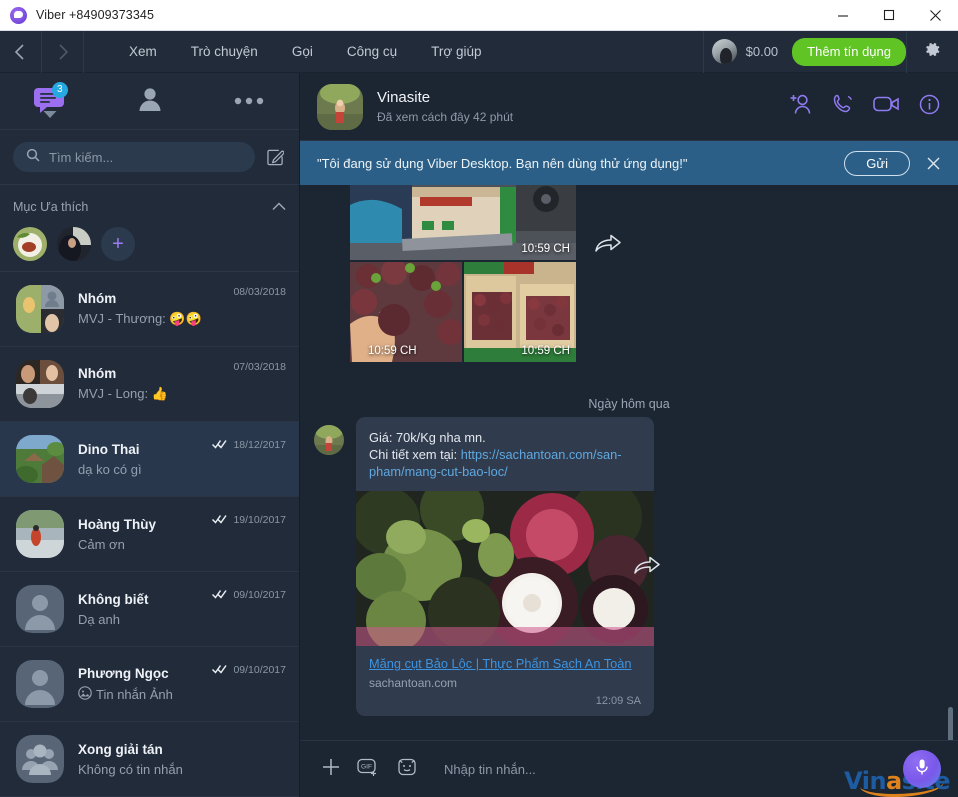 The height and width of the screenshot is (797, 958). Describe the element at coordinates (849, 51) in the screenshot. I see `add-credit-button: Thêm tín dụng` at that location.